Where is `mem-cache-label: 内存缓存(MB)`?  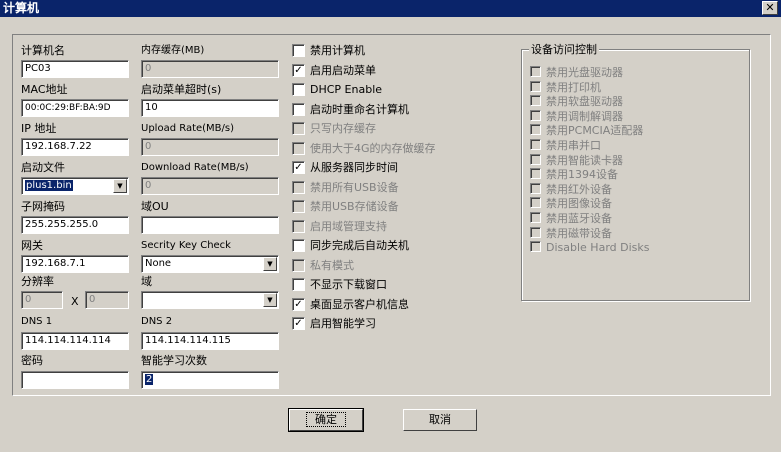 mem-cache-label: 内存缓存(MB) is located at coordinates (173, 50).